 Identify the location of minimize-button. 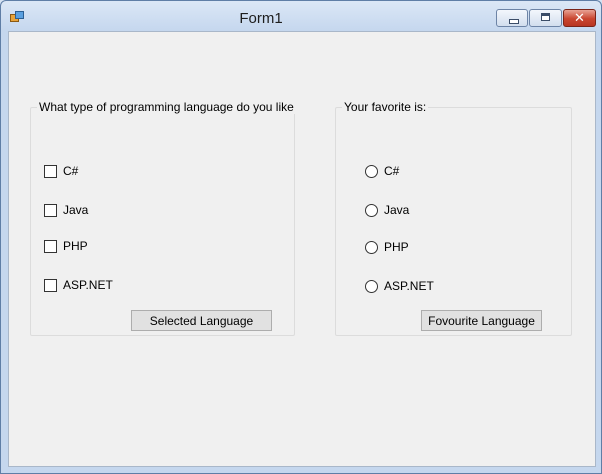
(512, 18).